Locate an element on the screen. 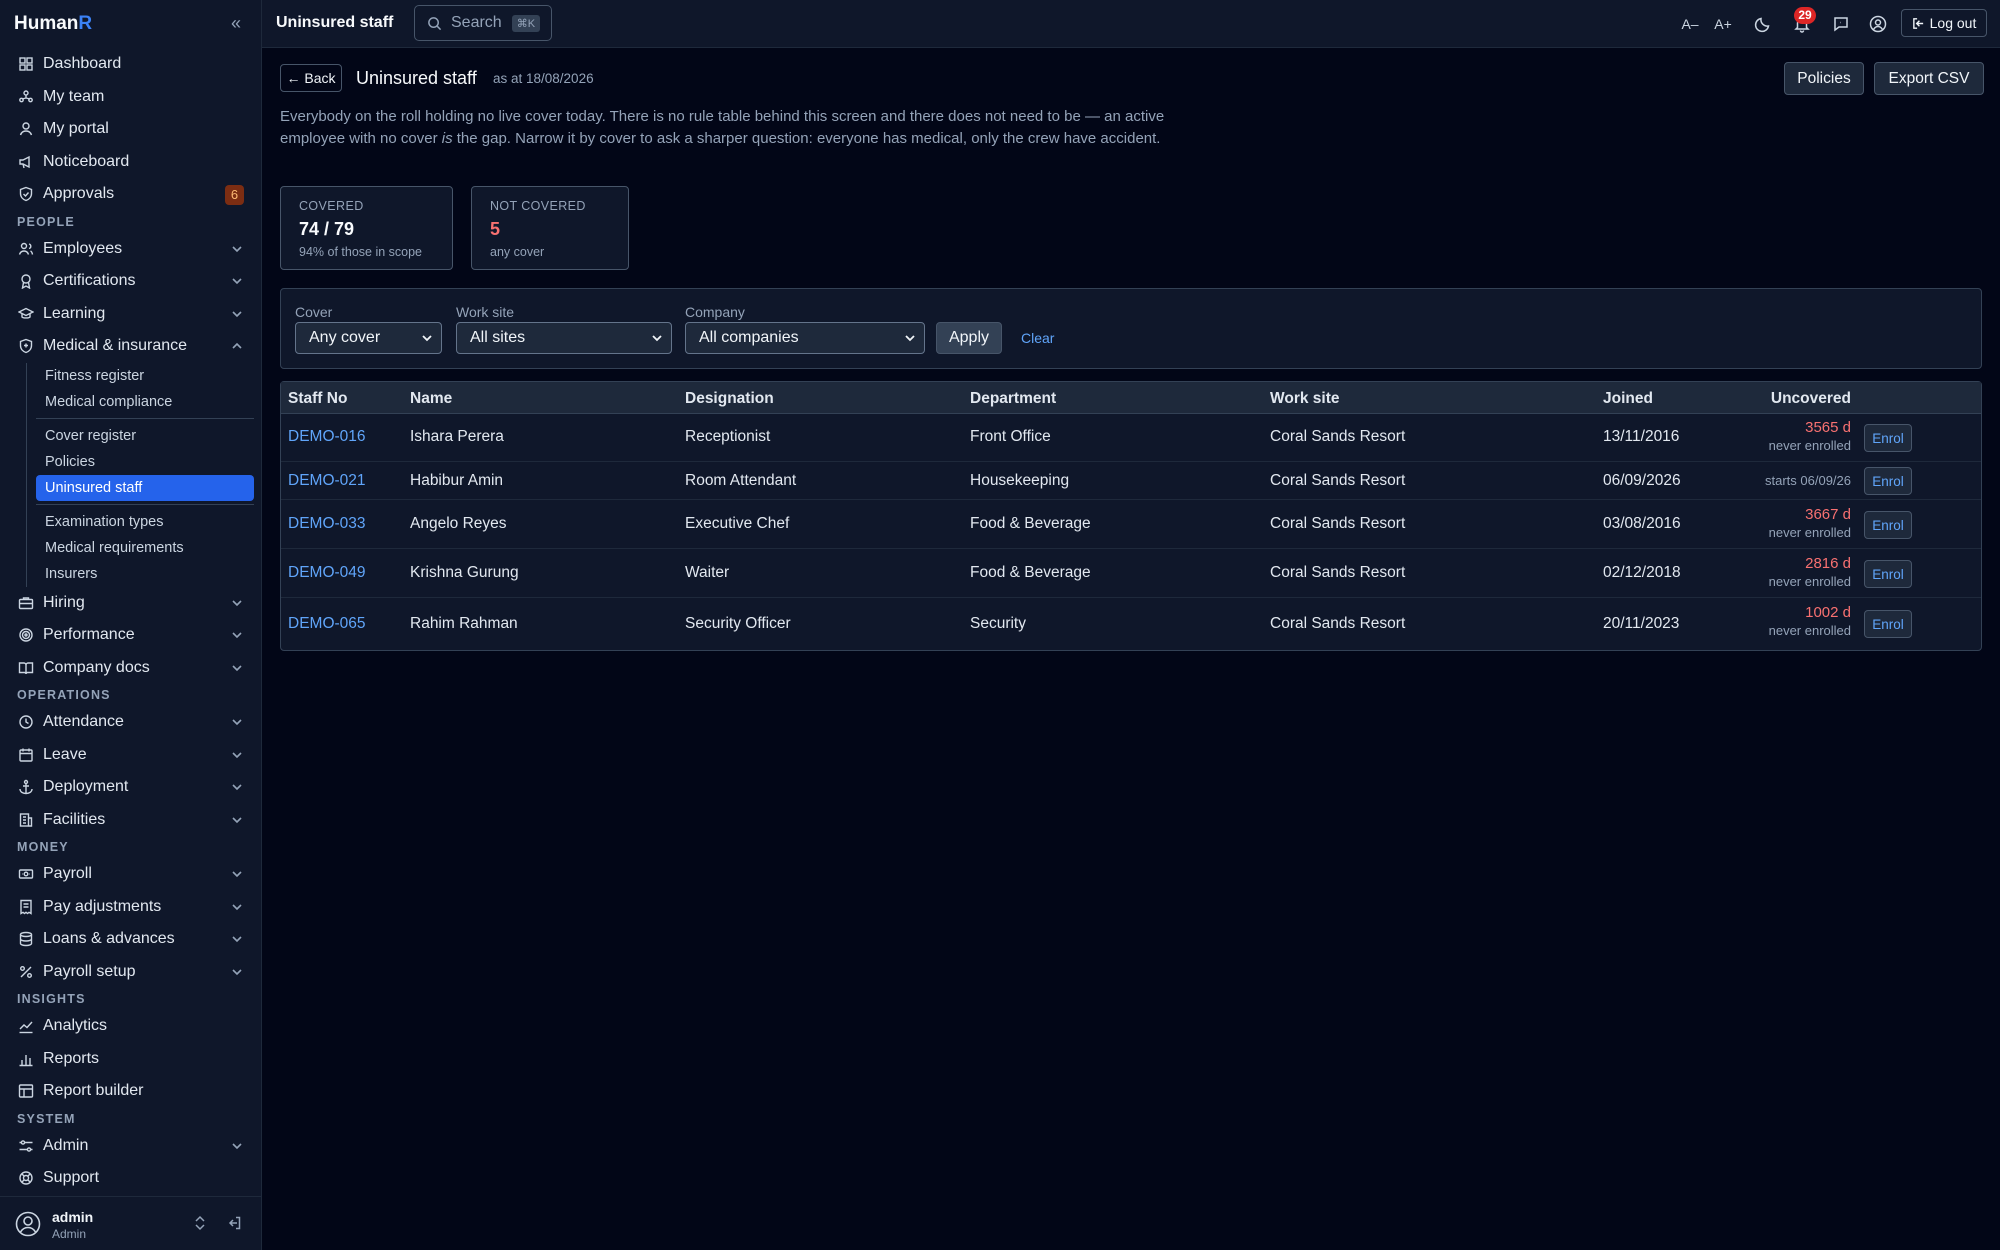 The height and width of the screenshot is (1250, 2000). staff-no-link: DEMO-049 is located at coordinates (327, 573).